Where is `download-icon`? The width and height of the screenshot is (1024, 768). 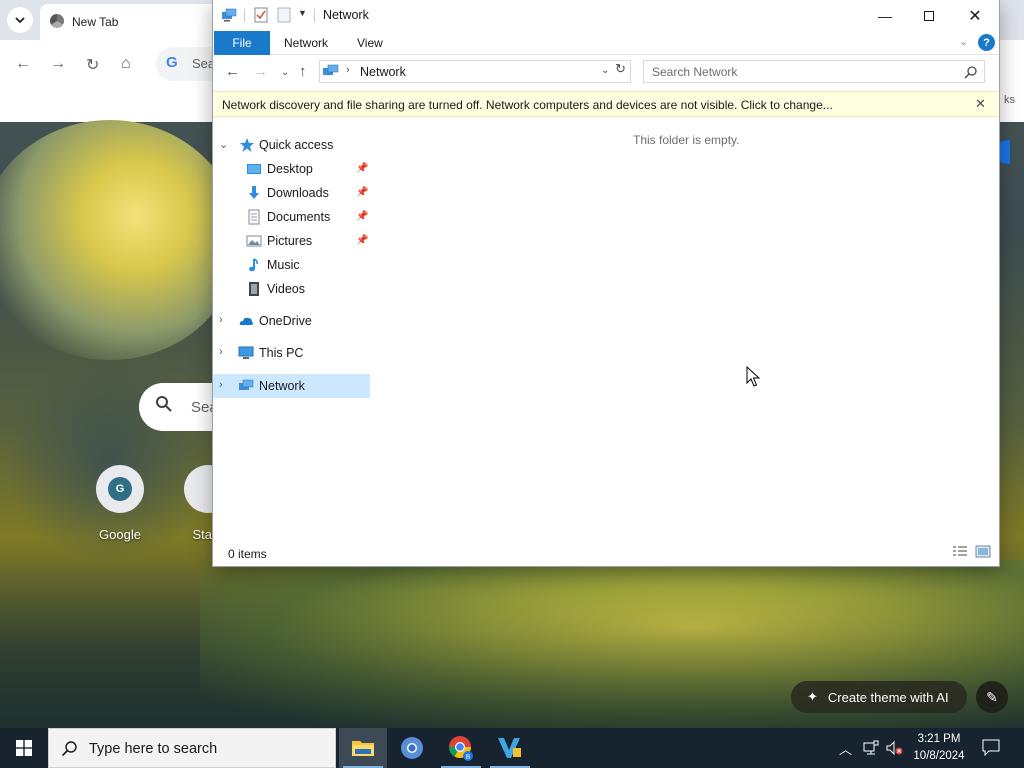
download-icon is located at coordinates (254, 192).